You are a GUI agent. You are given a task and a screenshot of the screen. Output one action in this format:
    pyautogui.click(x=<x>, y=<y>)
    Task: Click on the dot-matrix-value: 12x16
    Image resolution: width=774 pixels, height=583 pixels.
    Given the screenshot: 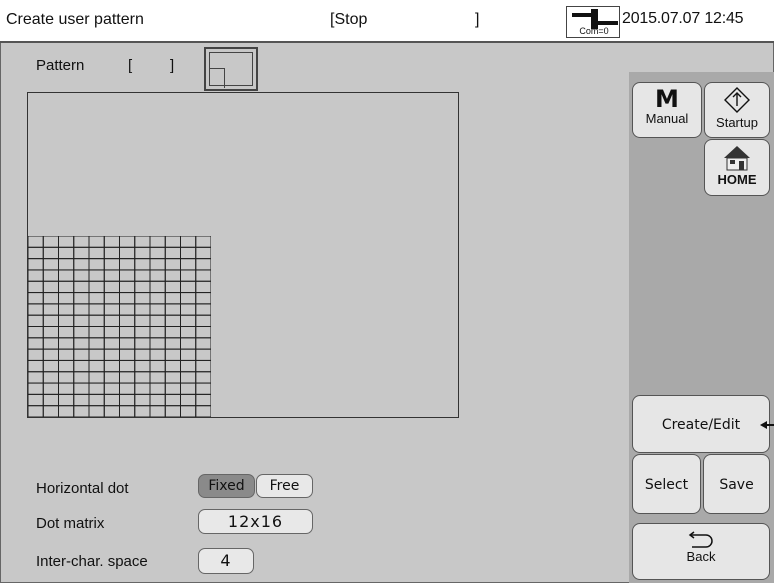 What is the action you would take?
    pyautogui.click(x=255, y=521)
    